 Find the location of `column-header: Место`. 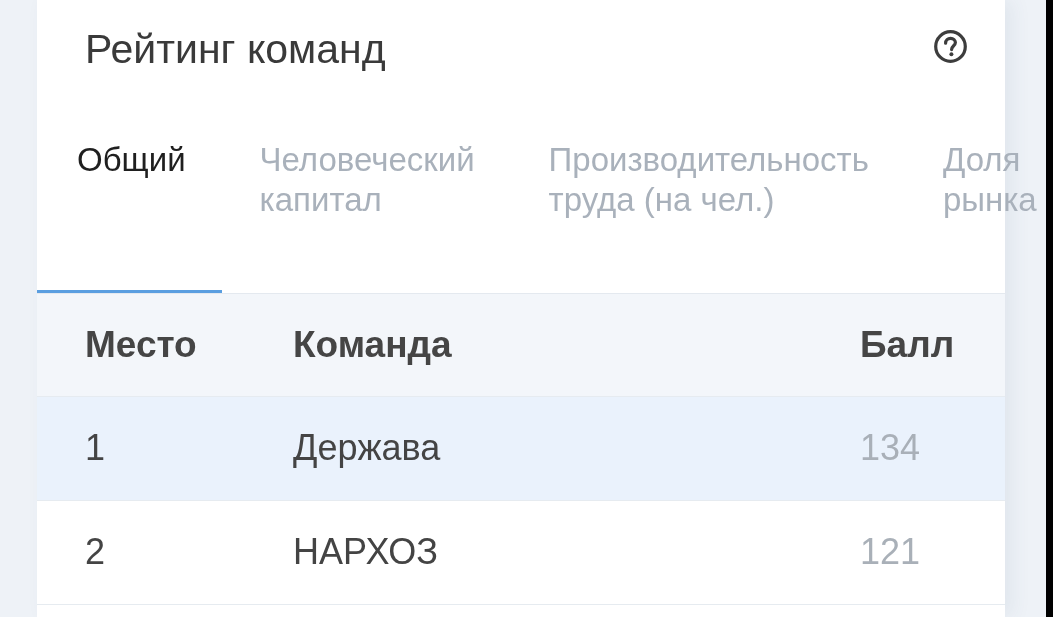

column-header: Место is located at coordinates (165, 345).